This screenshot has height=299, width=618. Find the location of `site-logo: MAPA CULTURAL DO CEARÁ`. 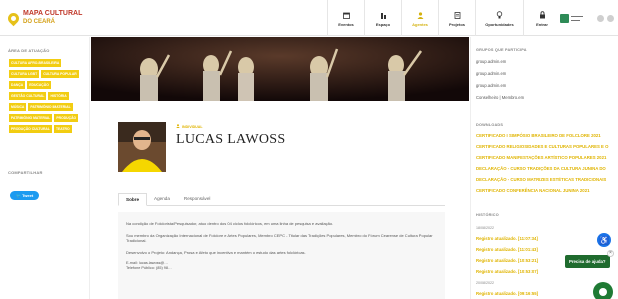

site-logo: MAPA CULTURAL DO CEARÁ is located at coordinates (44, 18).